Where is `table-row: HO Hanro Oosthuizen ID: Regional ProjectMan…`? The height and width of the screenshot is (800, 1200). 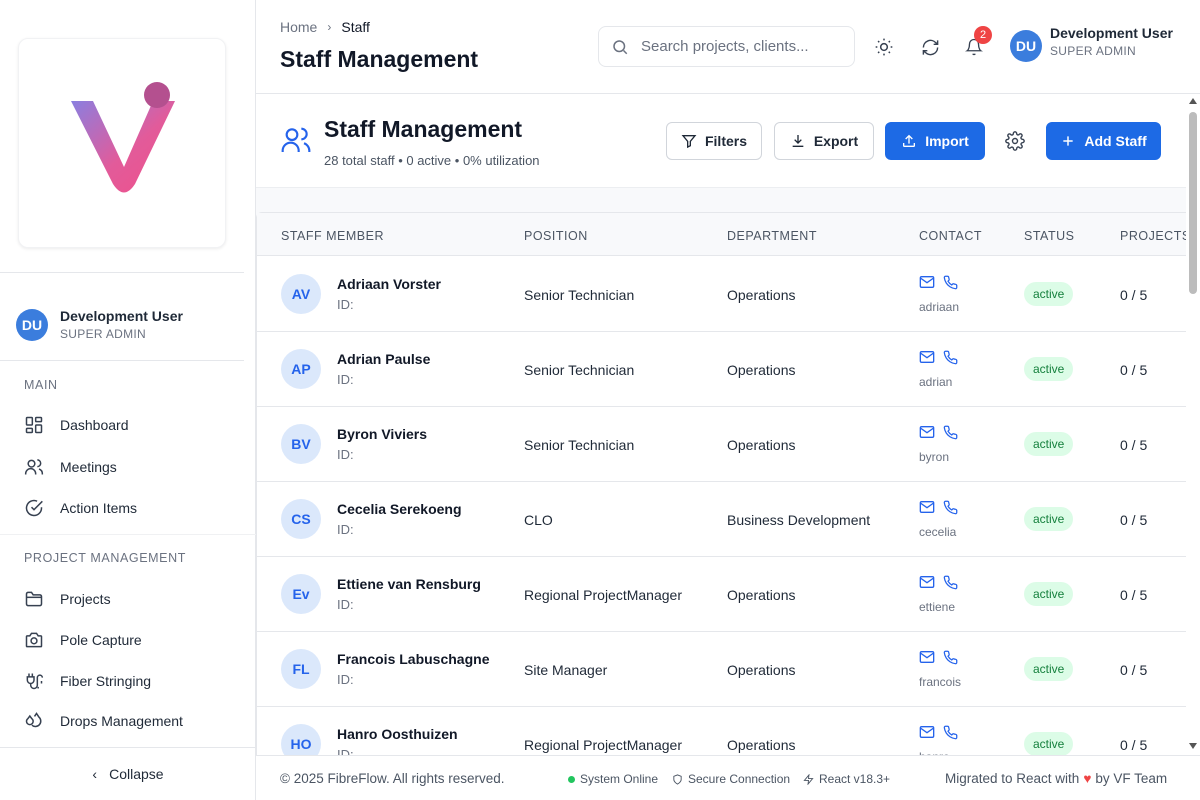
table-row: HO Hanro Oosthuizen ID: Regional ProjectMan… is located at coordinates (721, 731).